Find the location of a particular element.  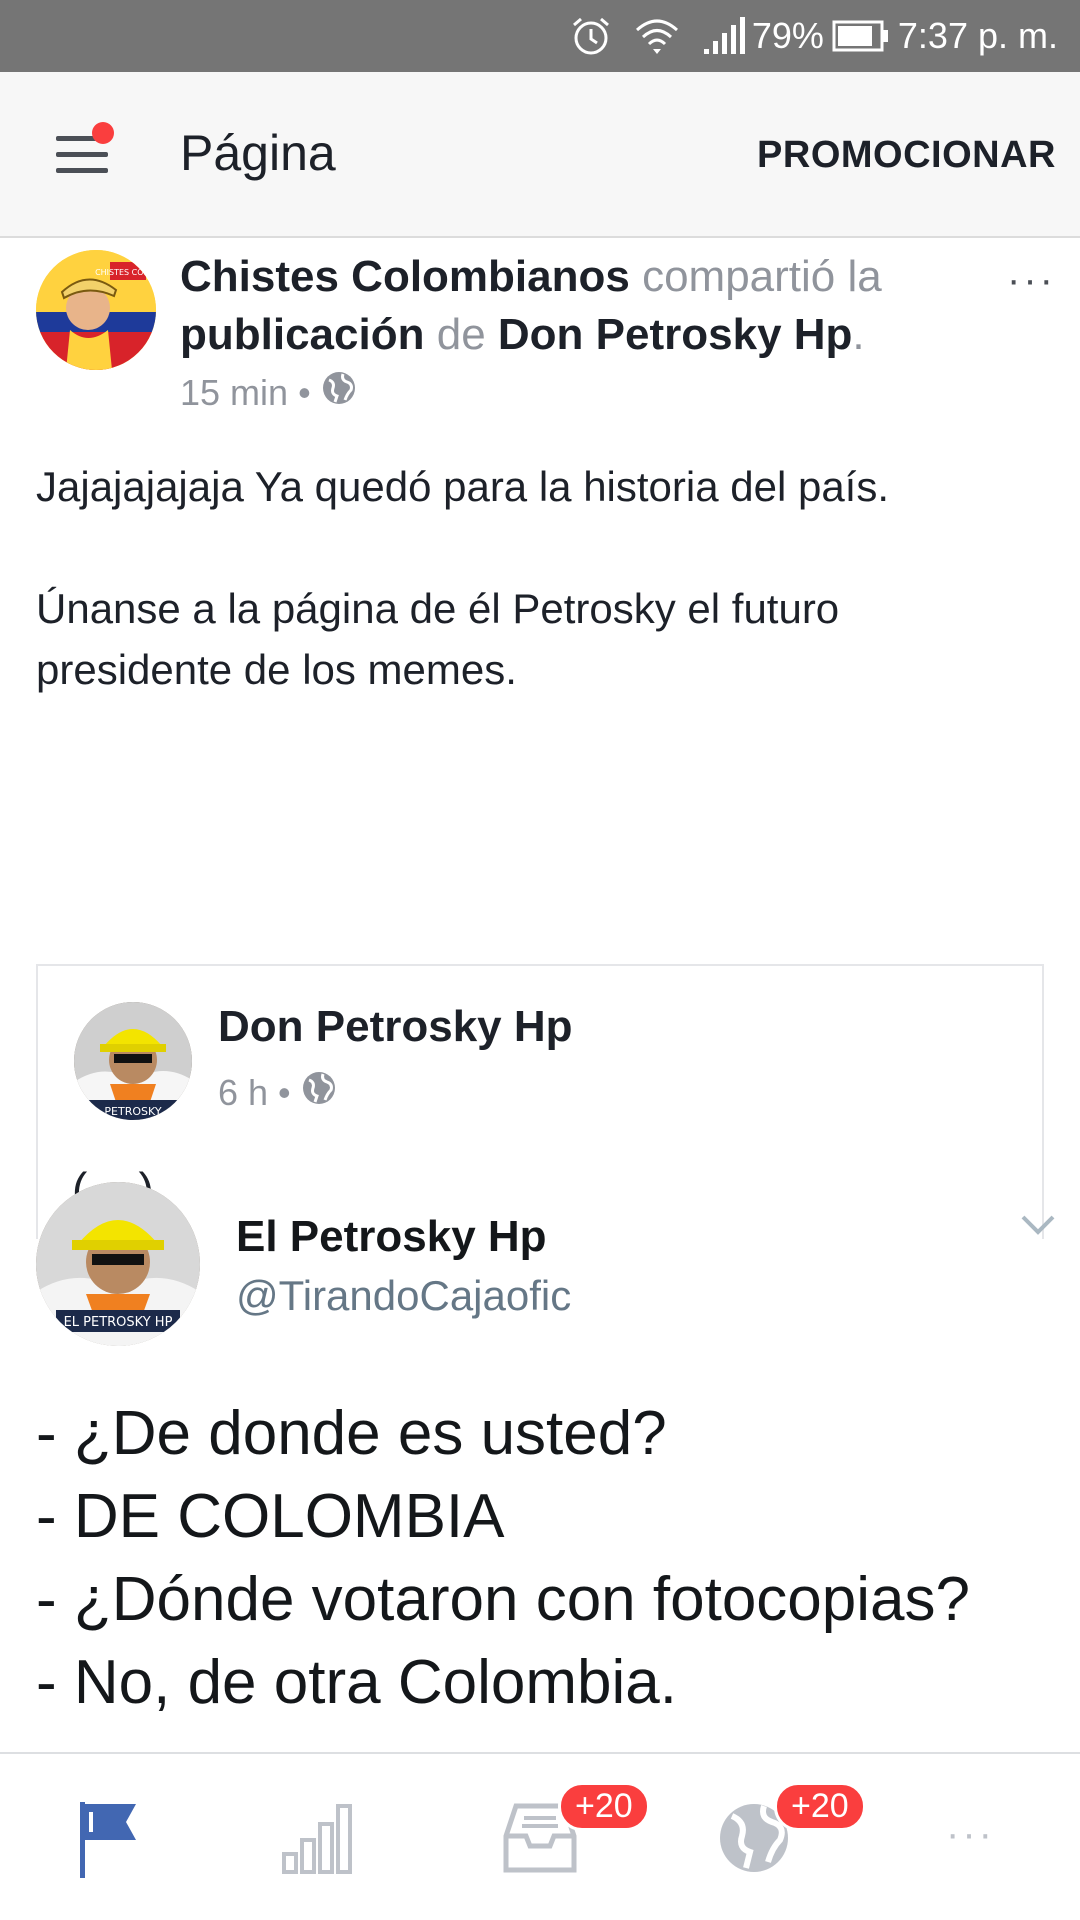

alarm-icon is located at coordinates (591, 36).